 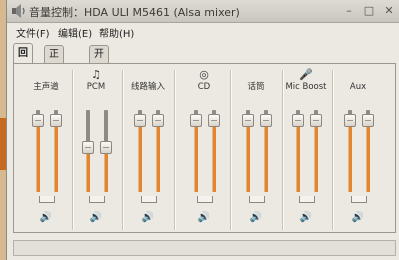 I want to click on channel-label: Mic Boost, so click(x=306, y=87).